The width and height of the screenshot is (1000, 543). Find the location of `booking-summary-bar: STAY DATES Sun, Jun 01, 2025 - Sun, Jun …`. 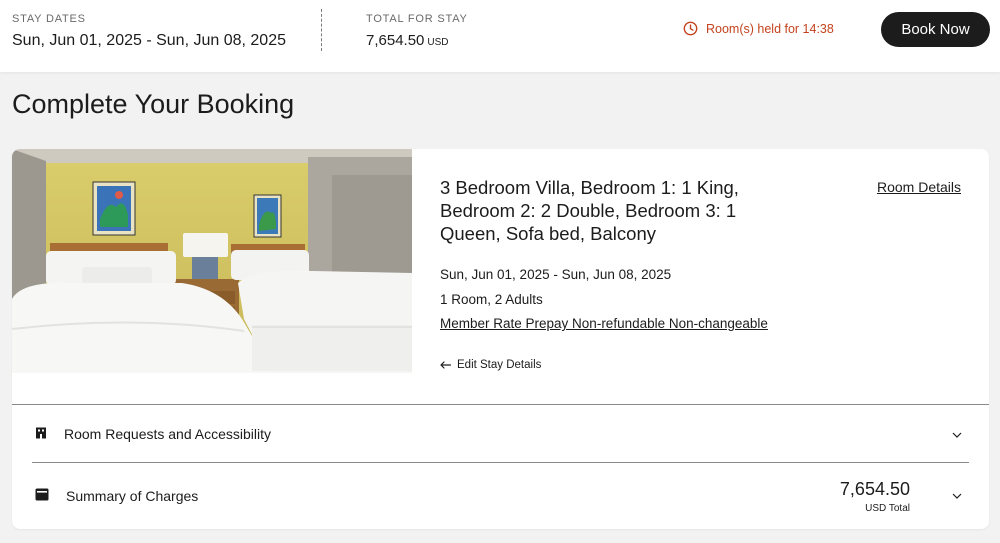

booking-summary-bar: STAY DATES Sun, Jun 01, 2025 - Sun, Jun … is located at coordinates (500, 36).